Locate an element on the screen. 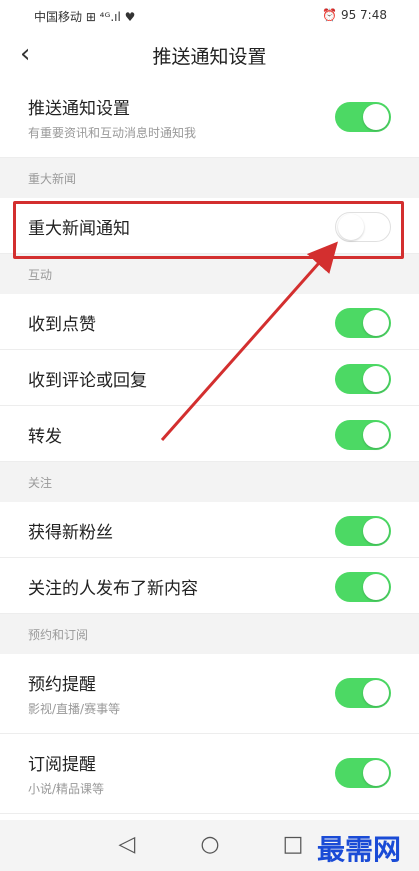 The image size is (419, 871). likes-title: 收到点赞 is located at coordinates (62, 325).